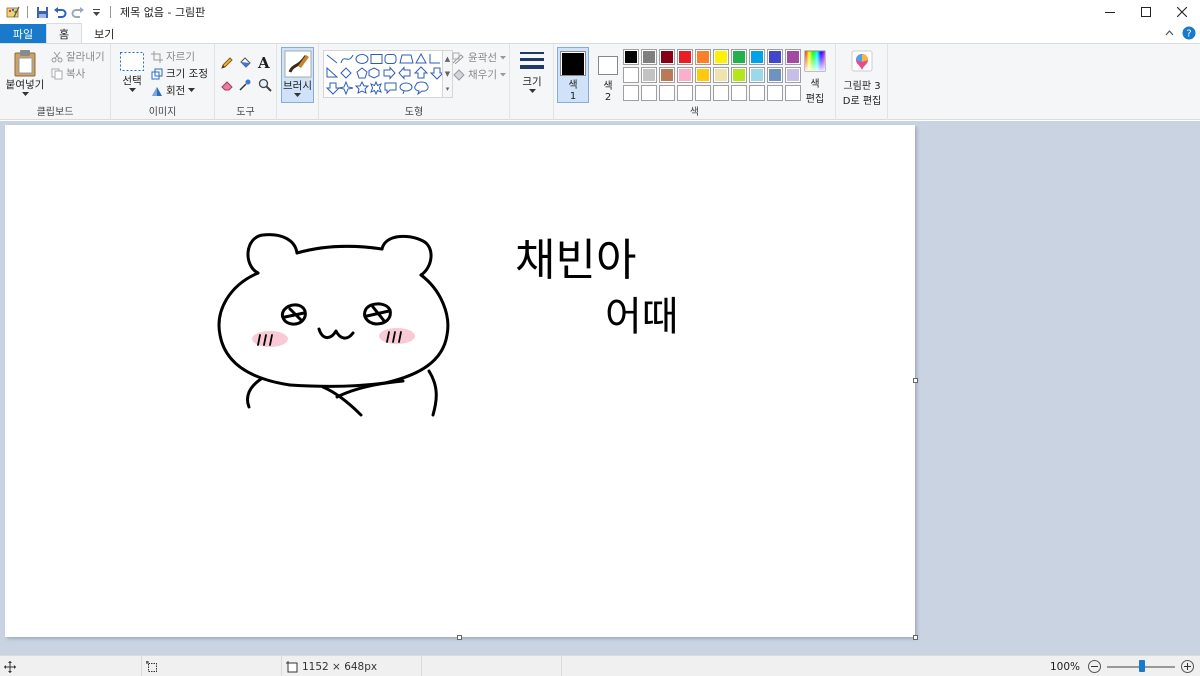 The height and width of the screenshot is (676, 1200). Describe the element at coordinates (479, 74) in the screenshot. I see `fill-button: 채우기` at that location.